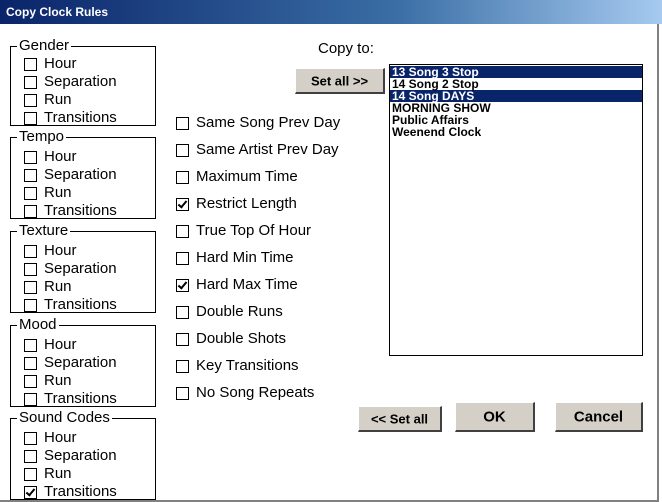 Image resolution: width=662 pixels, height=502 pixels. I want to click on ok-label: OK, so click(494, 416).